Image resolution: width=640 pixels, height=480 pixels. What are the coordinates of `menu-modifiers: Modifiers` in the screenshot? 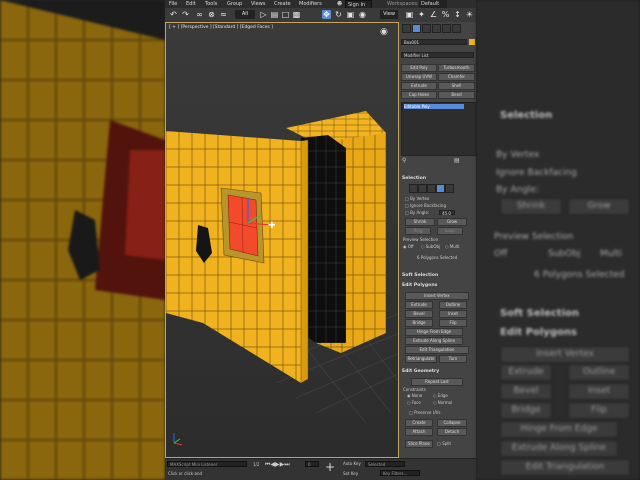 It's located at (310, 4).